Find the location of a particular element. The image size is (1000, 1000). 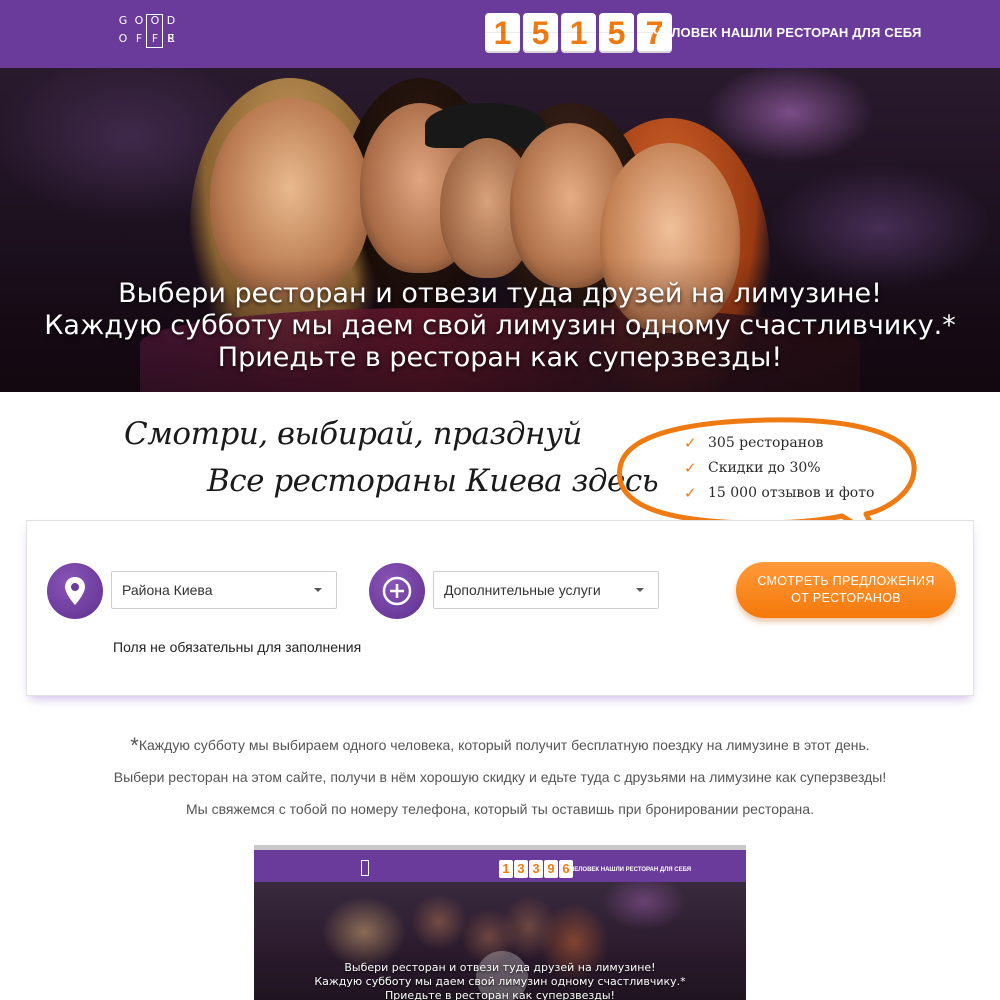

preview-logo is located at coordinates (364, 869).